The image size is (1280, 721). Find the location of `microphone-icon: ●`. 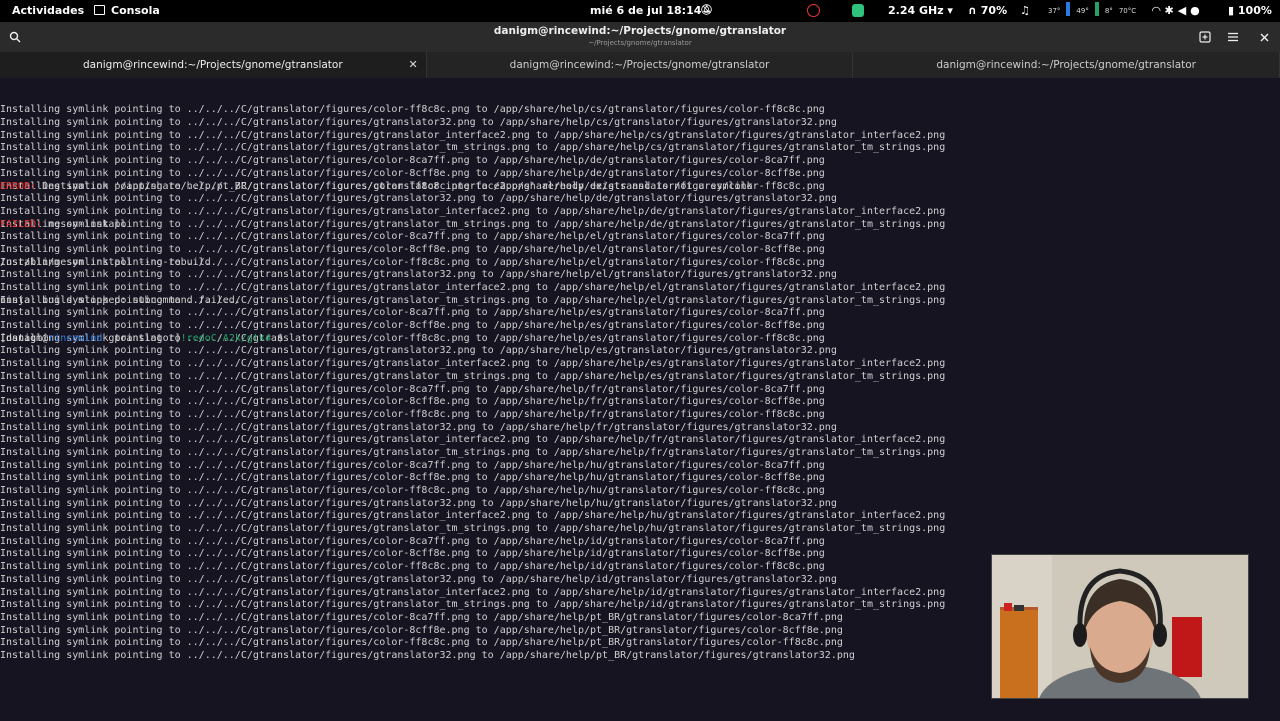

microphone-icon: ● is located at coordinates (1197, 10).